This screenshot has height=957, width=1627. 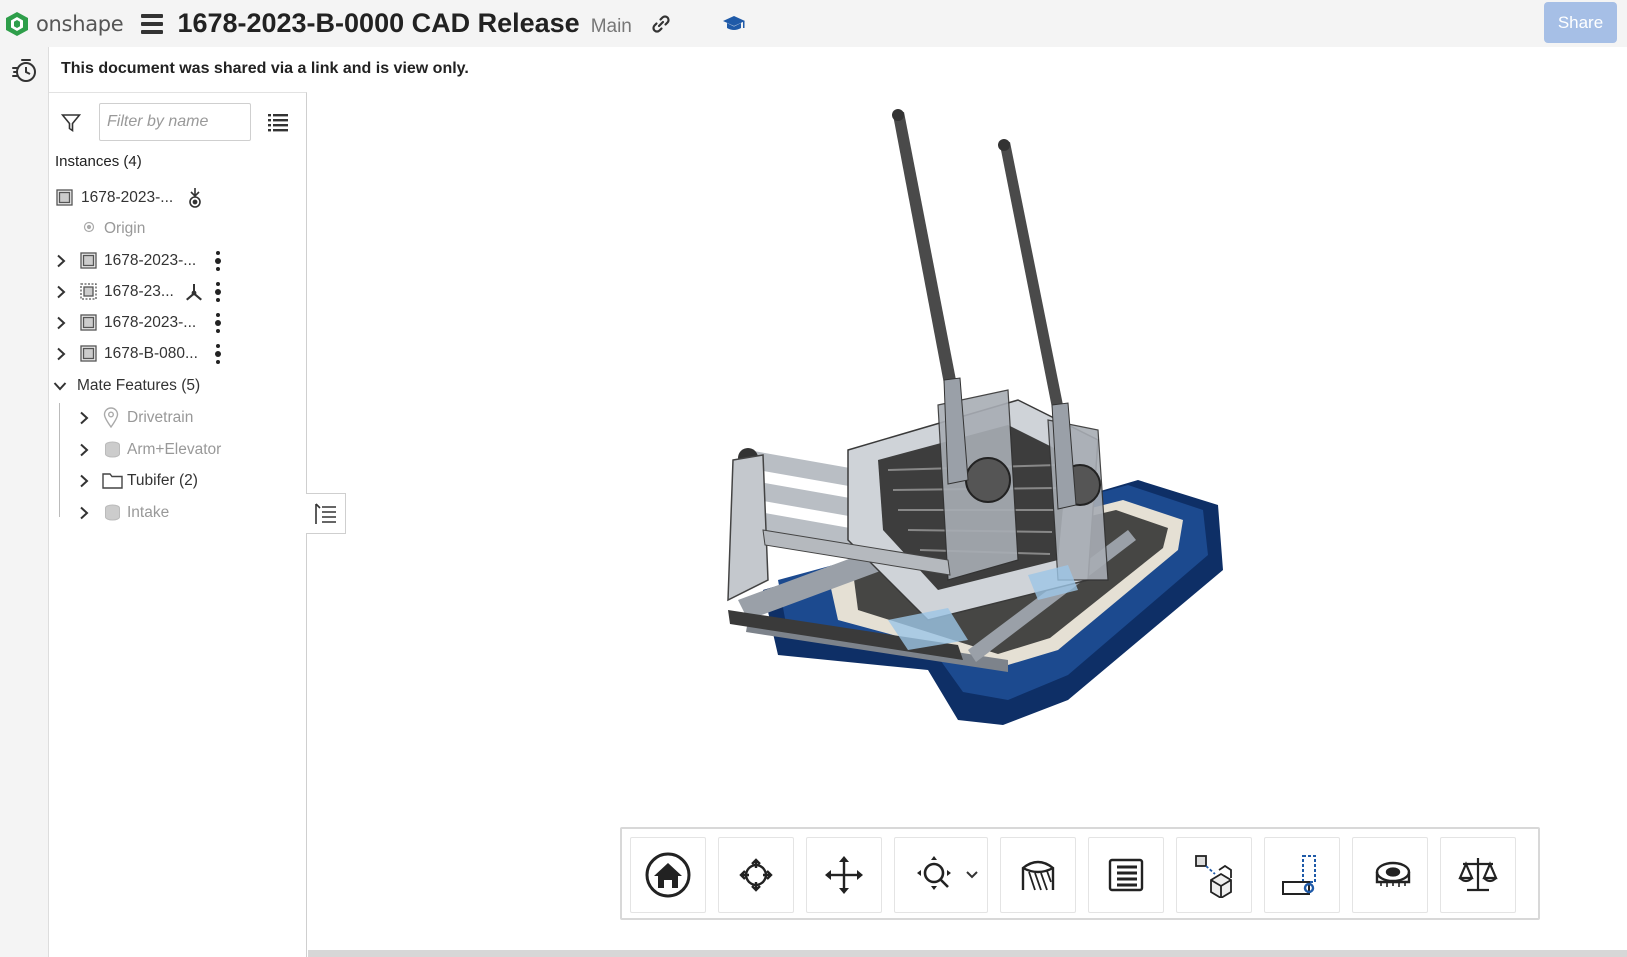 I want to click on mate-label: Drivetrain, so click(x=160, y=417).